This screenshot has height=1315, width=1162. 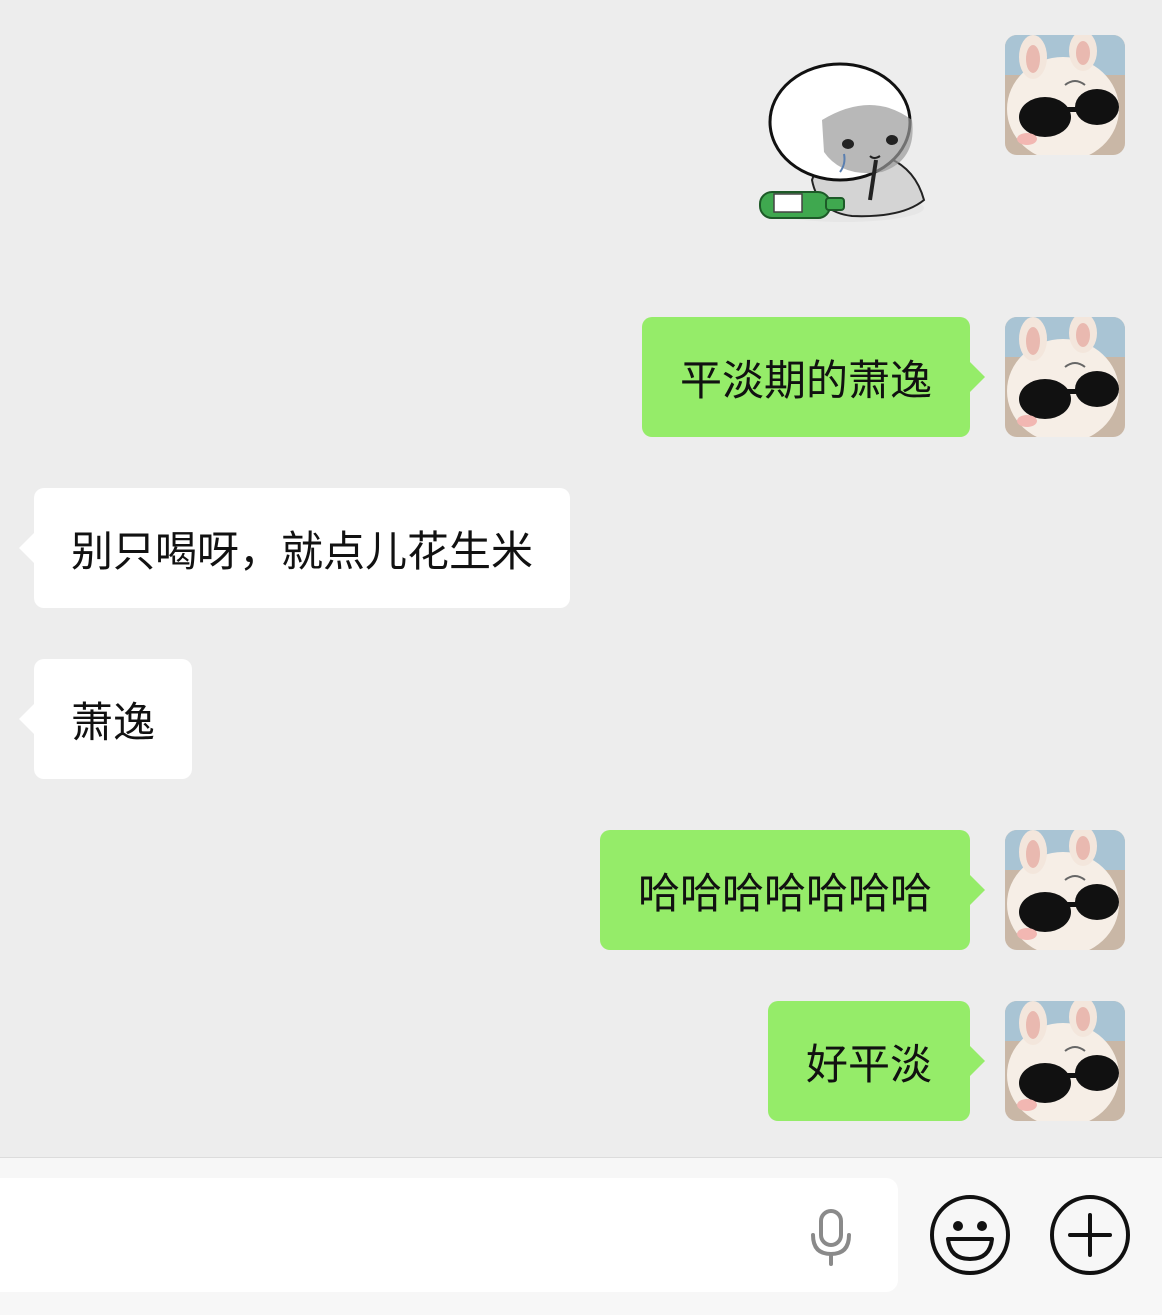 I want to click on message-input, so click(x=449, y=1235).